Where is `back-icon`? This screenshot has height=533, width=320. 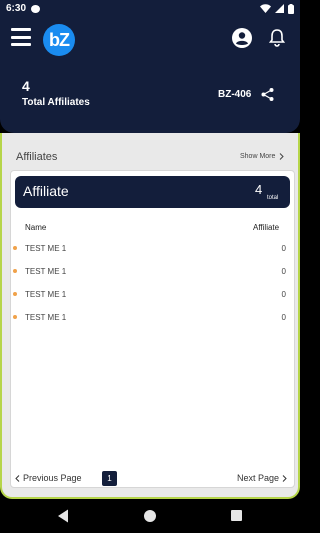
back-icon is located at coordinates (63, 516).